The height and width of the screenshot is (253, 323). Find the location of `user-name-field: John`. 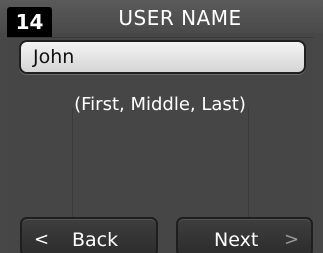

user-name-field: John is located at coordinates (162, 57).